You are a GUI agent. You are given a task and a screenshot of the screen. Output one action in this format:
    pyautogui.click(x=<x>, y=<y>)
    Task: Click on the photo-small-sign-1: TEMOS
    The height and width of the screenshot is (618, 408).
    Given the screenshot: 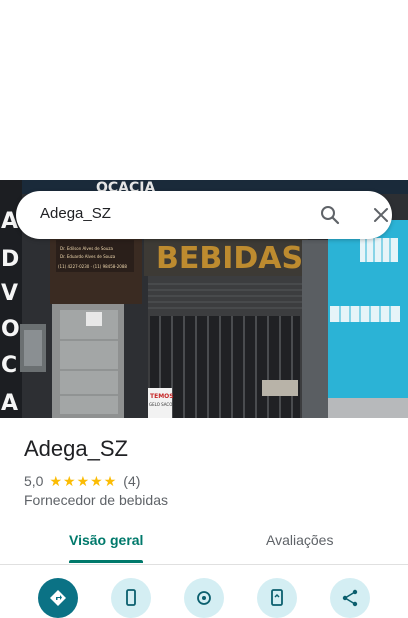 What is the action you would take?
    pyautogui.click(x=162, y=396)
    